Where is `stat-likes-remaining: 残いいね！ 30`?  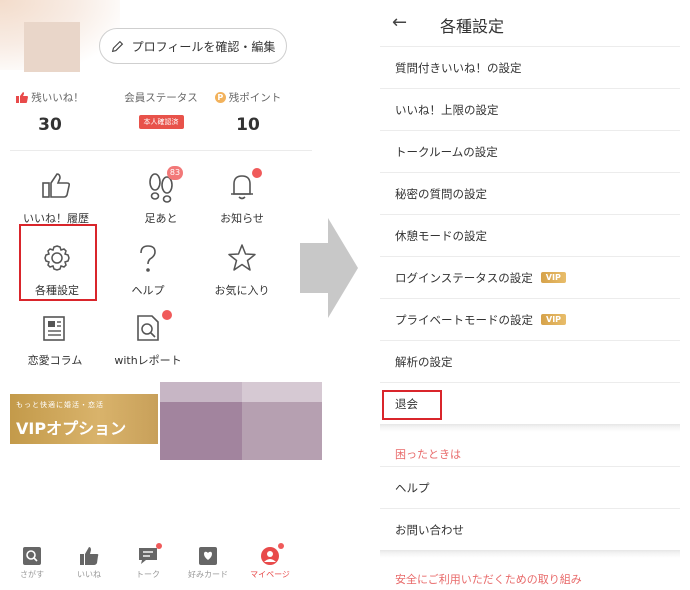 stat-likes-remaining: 残いいね！ 30 is located at coordinates (50, 112).